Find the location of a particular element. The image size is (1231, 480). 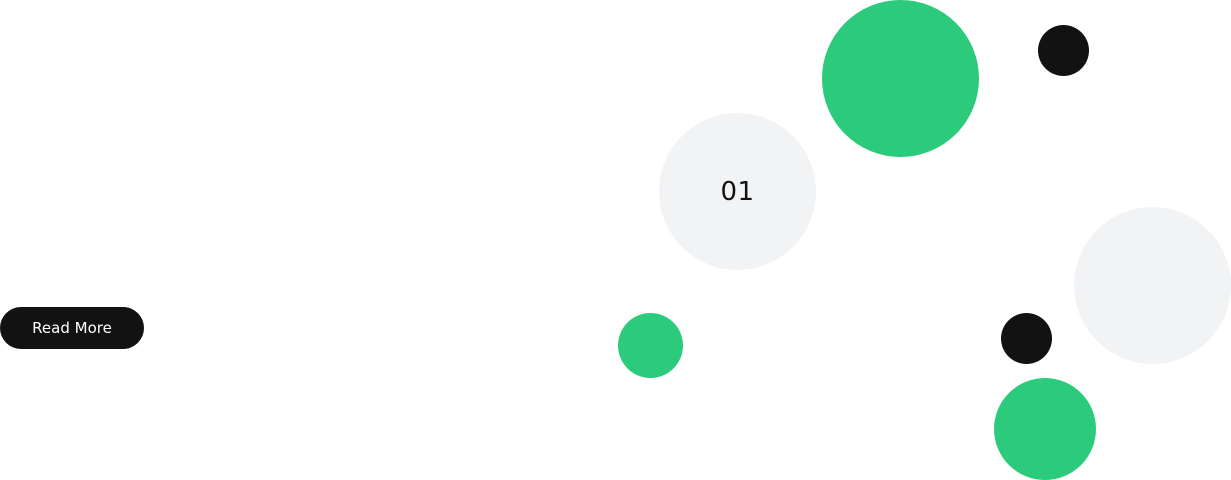

step-number: 01 is located at coordinates (737, 191).